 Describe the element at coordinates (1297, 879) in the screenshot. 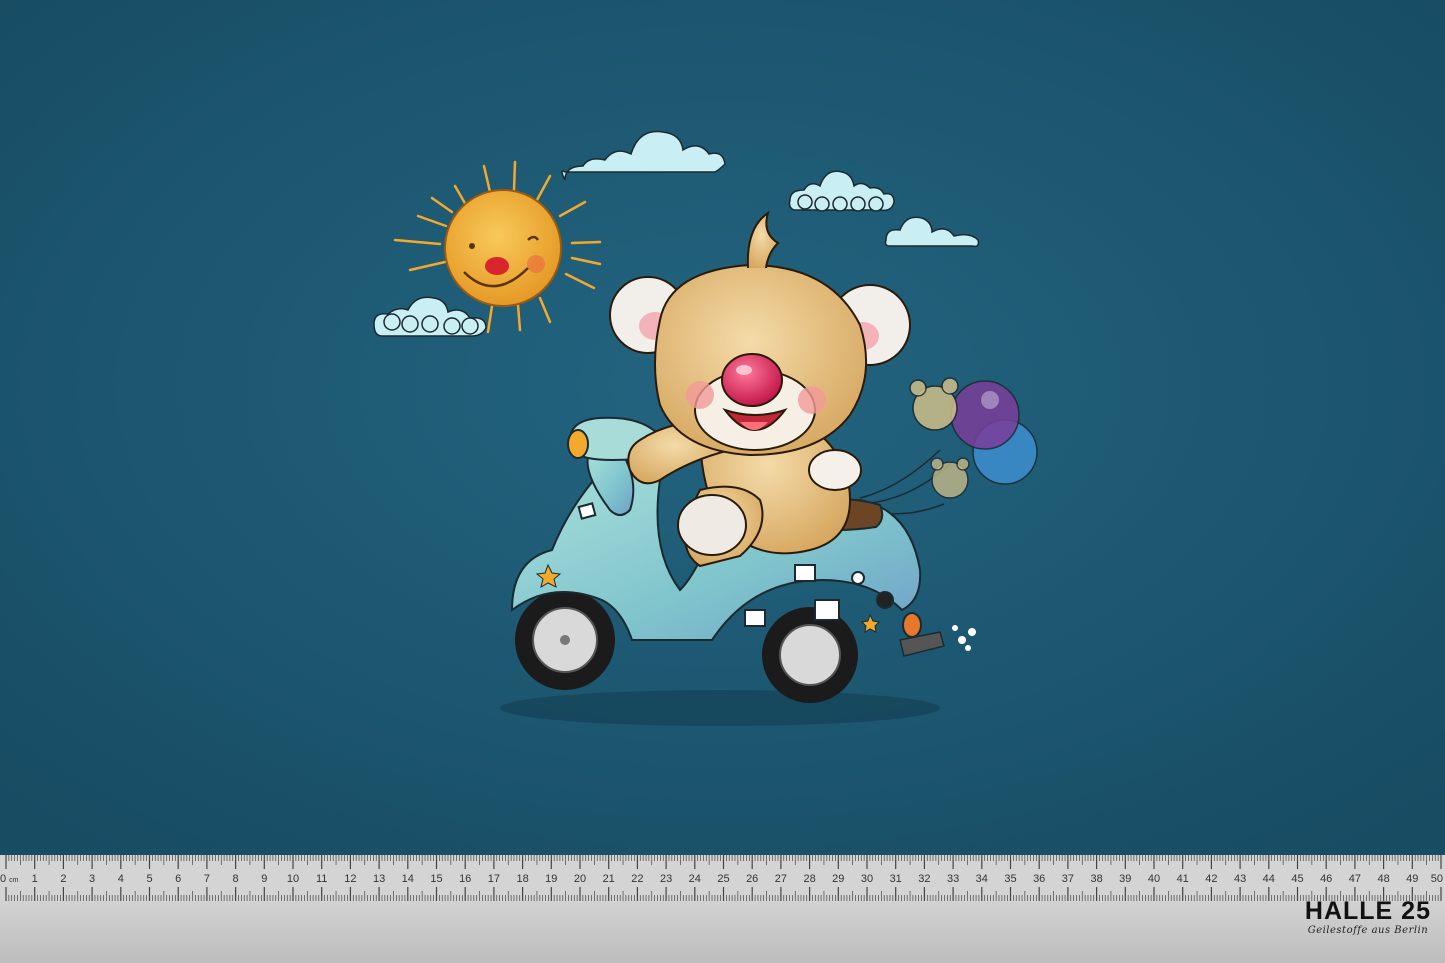

I see `ruler-label: 45` at that location.